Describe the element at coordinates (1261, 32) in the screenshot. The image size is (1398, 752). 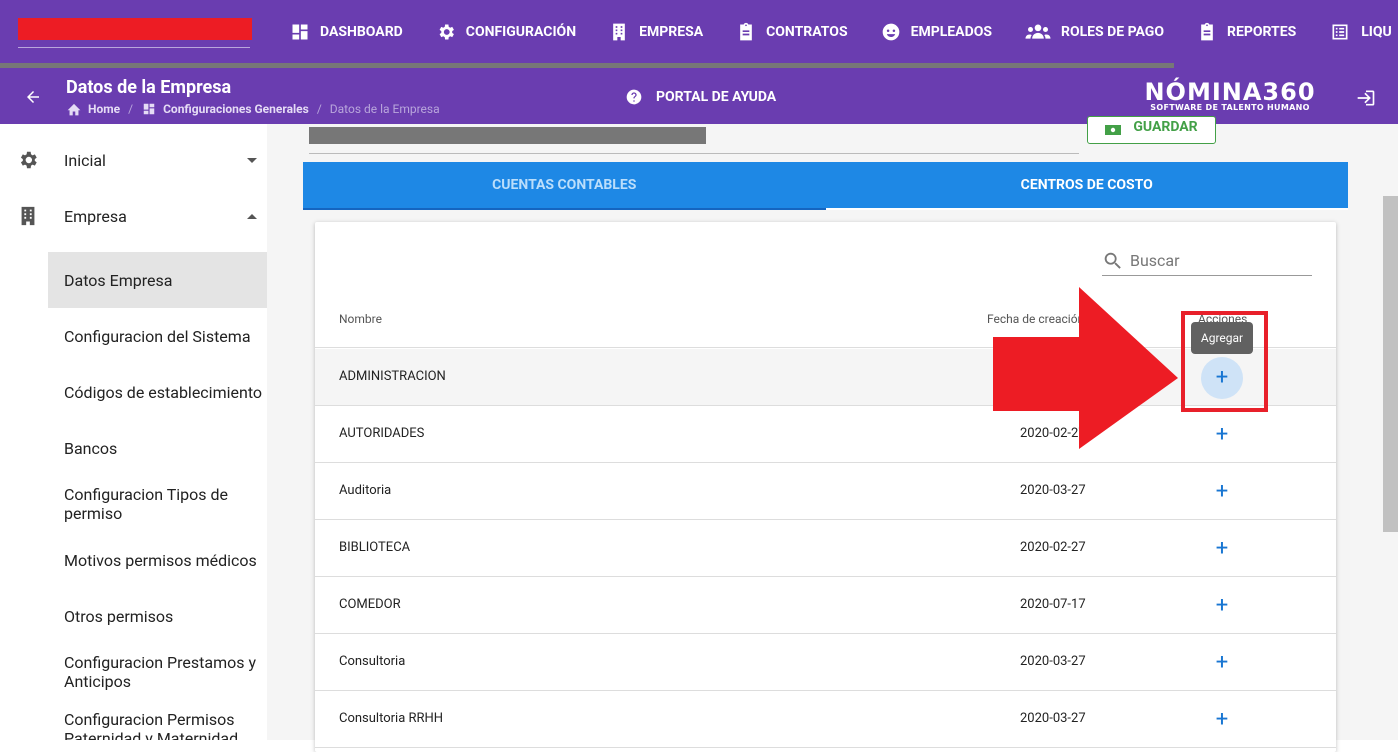
I see `nav-reportes-label: REPORTES` at that location.